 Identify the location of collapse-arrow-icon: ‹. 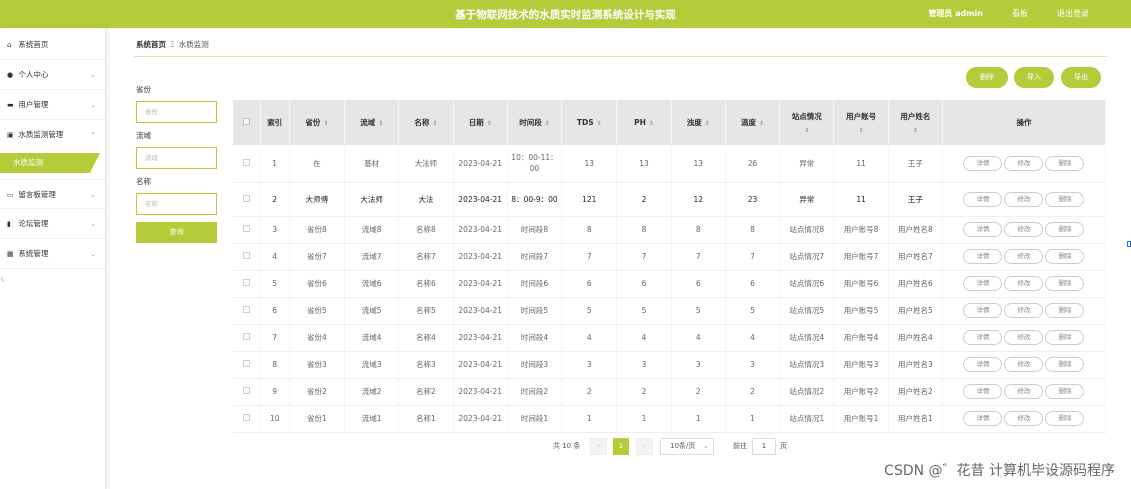
(2, 279).